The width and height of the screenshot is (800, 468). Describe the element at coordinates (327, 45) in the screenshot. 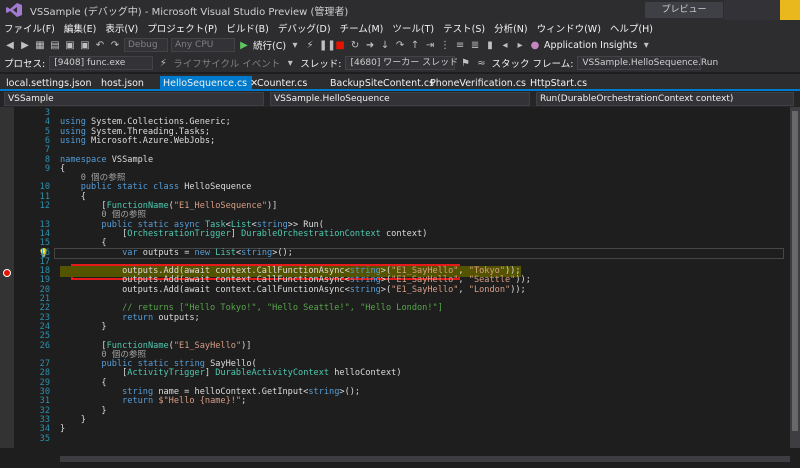

I see `break-all-icon: ❚❚` at that location.